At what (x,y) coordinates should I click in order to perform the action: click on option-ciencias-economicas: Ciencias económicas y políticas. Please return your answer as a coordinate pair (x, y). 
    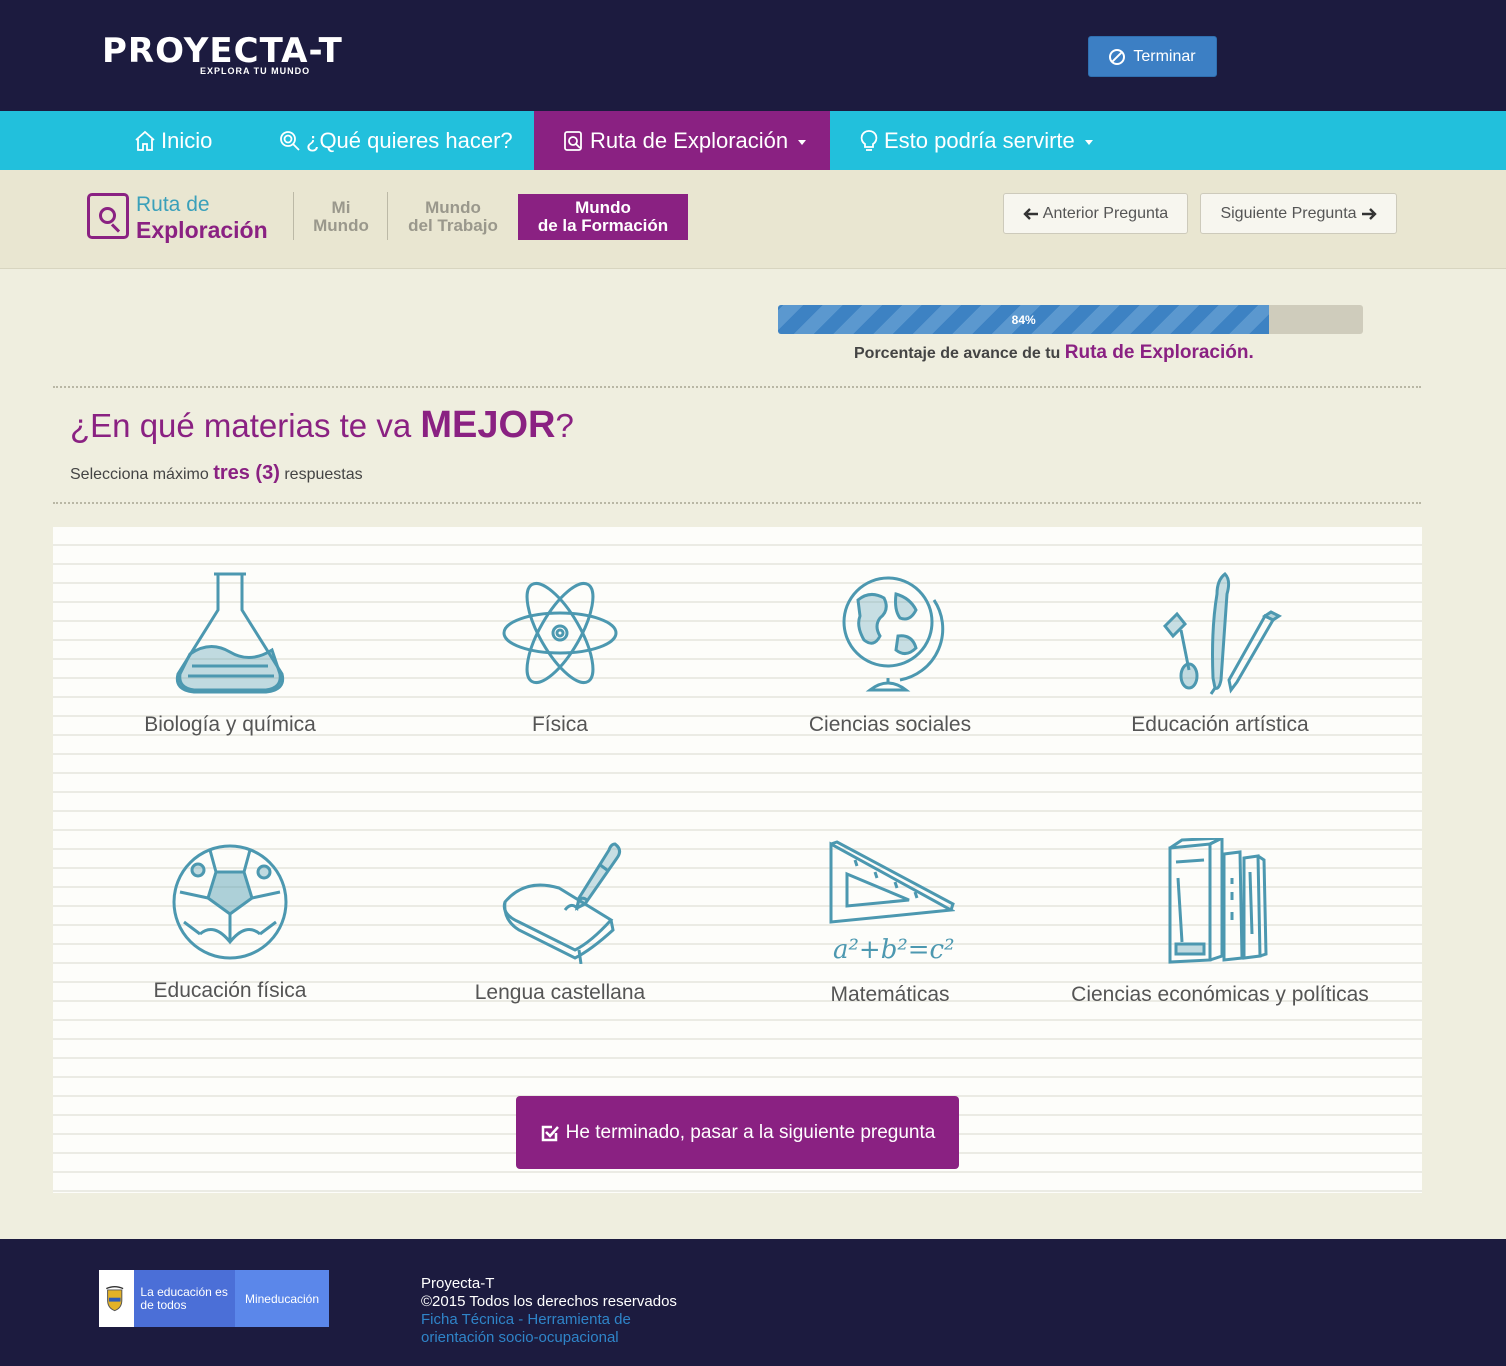
    Looking at the image, I should click on (1220, 922).